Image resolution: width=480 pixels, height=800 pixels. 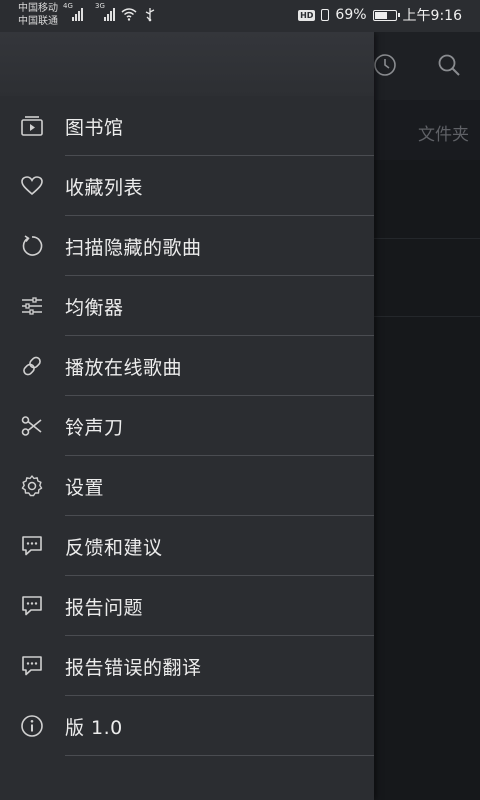 I want to click on menu-item-label: 报告错误的翻译, so click(x=133, y=667).